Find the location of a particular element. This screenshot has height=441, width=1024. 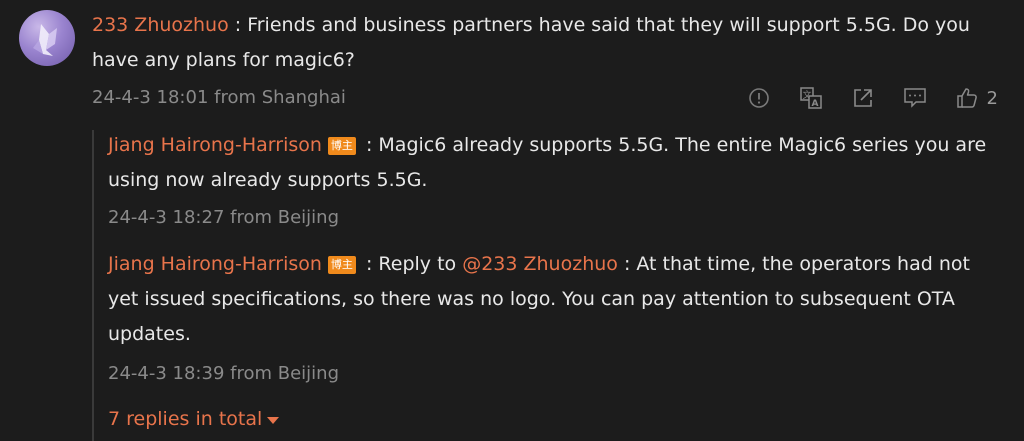

reply-icon is located at coordinates (915, 98).